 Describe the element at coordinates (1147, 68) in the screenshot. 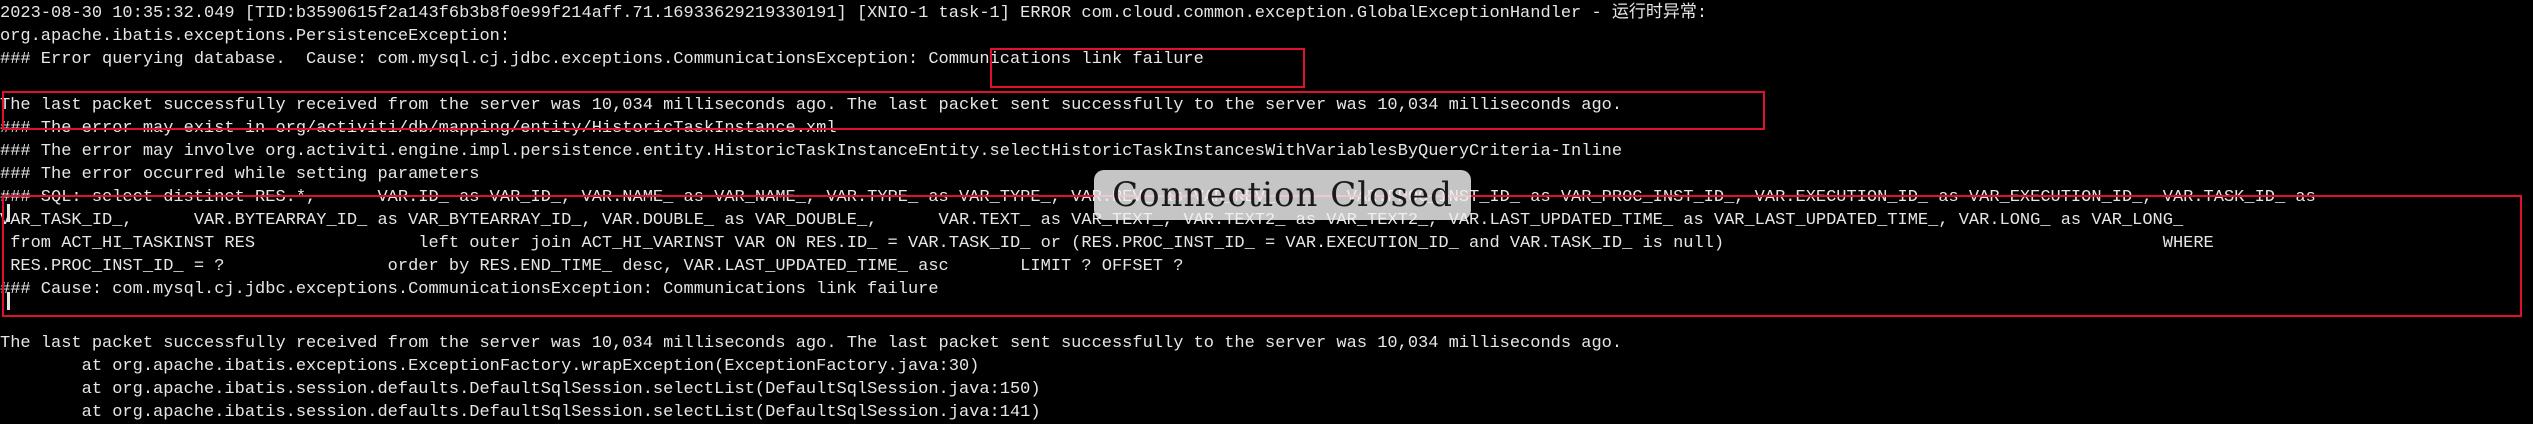

I see `highlight-box-link-failure` at that location.